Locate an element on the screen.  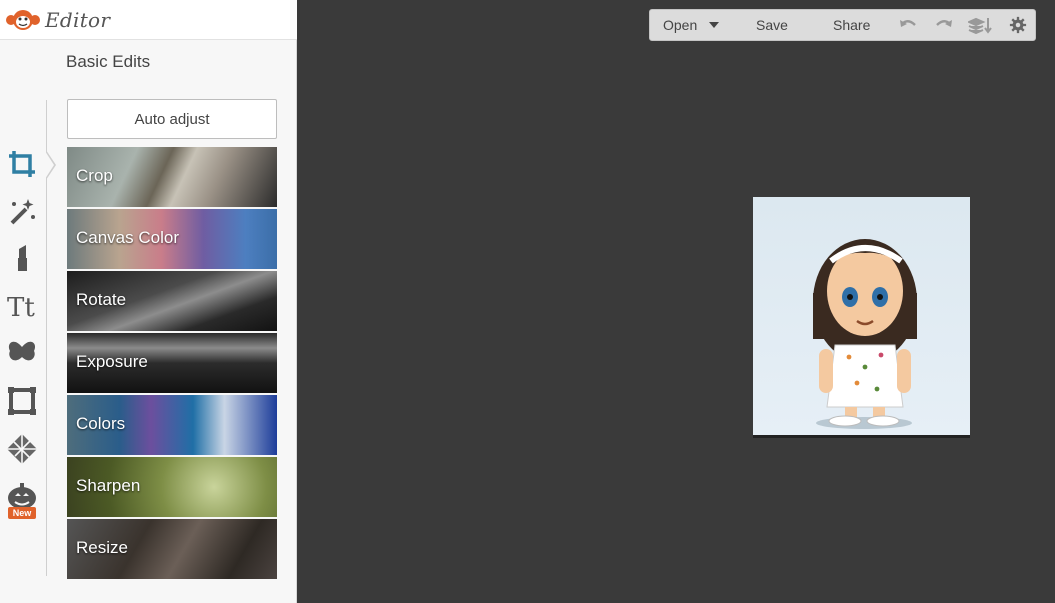
colors-tool-label: Colors is located at coordinates (101, 423).